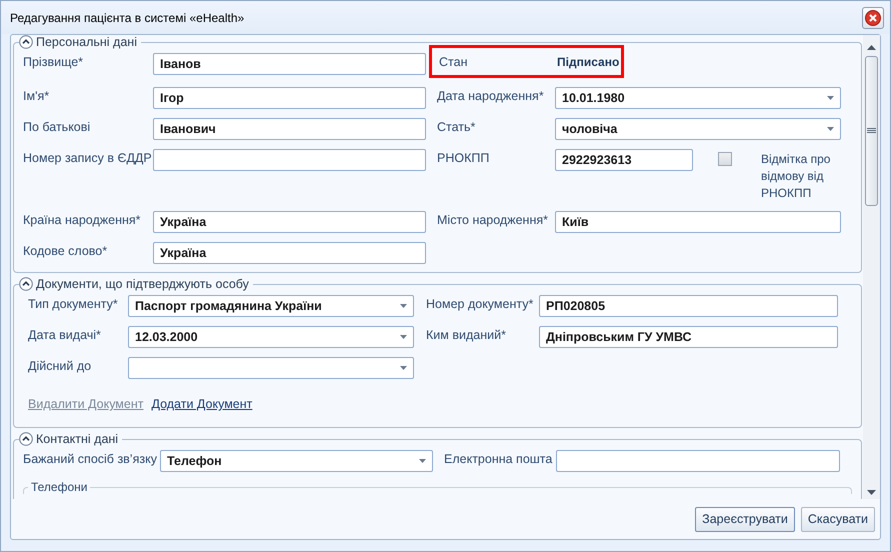 This screenshot has height=552, width=891. Describe the element at coordinates (59, 487) in the screenshot. I see `subsection-title: Телефони` at that location.